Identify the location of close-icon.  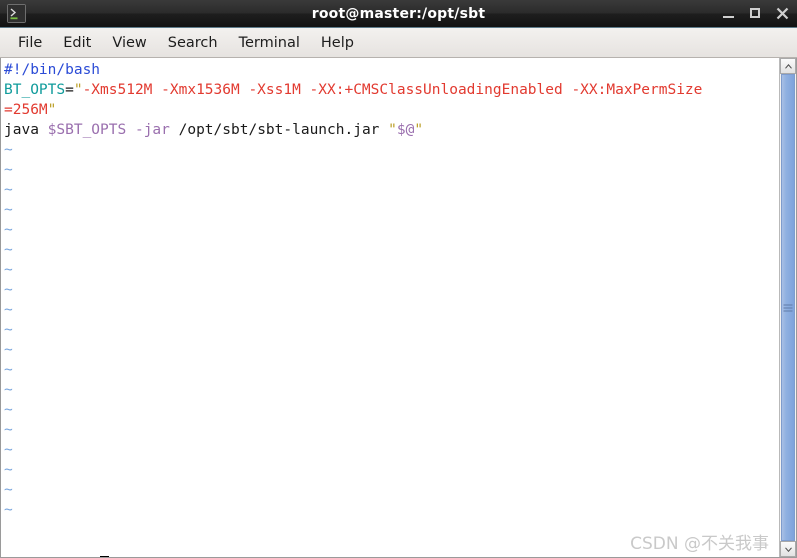
(782, 13).